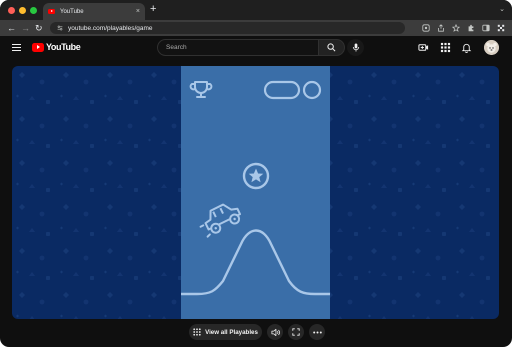 Image resolution: width=512 pixels, height=347 pixels. I want to click on car-icon, so click(219, 219).